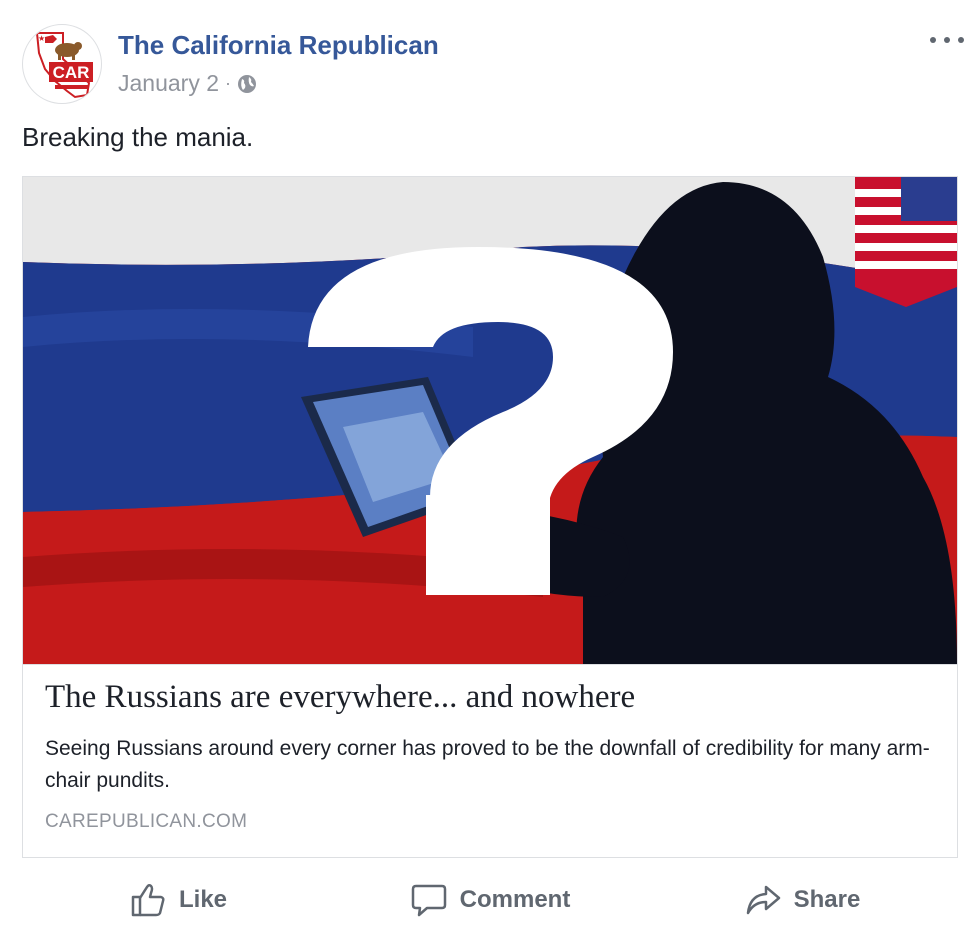 The width and height of the screenshot is (980, 941). Describe the element at coordinates (138, 137) in the screenshot. I see `post-text: Breaking the mania.` at that location.